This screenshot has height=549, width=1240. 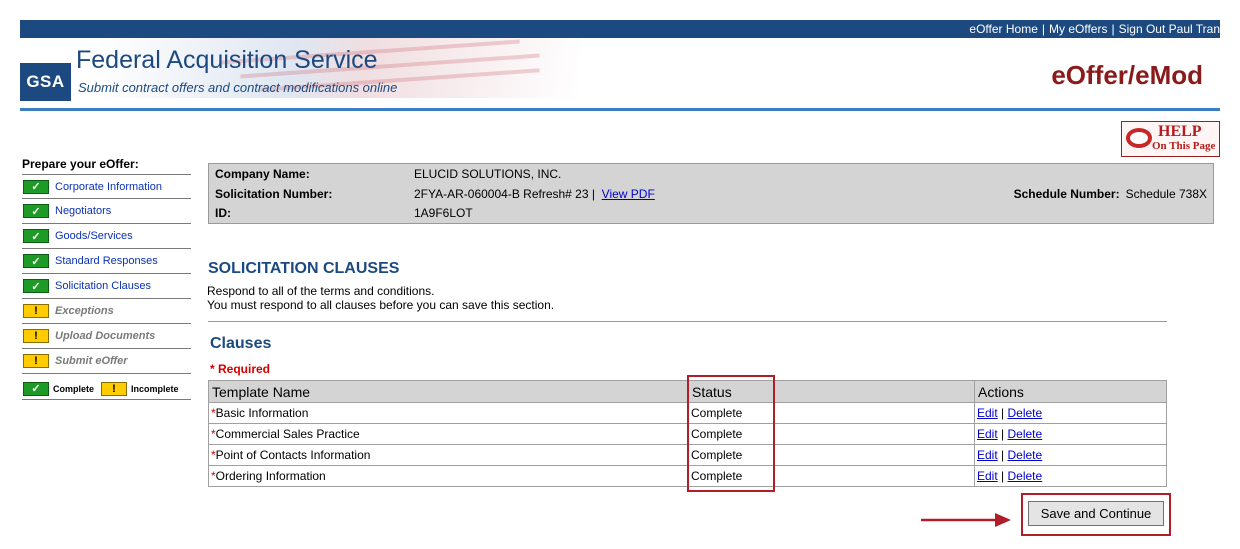 What do you see at coordinates (1127, 75) in the screenshot?
I see `eoffer-brand: eOffer/eMod` at bounding box center [1127, 75].